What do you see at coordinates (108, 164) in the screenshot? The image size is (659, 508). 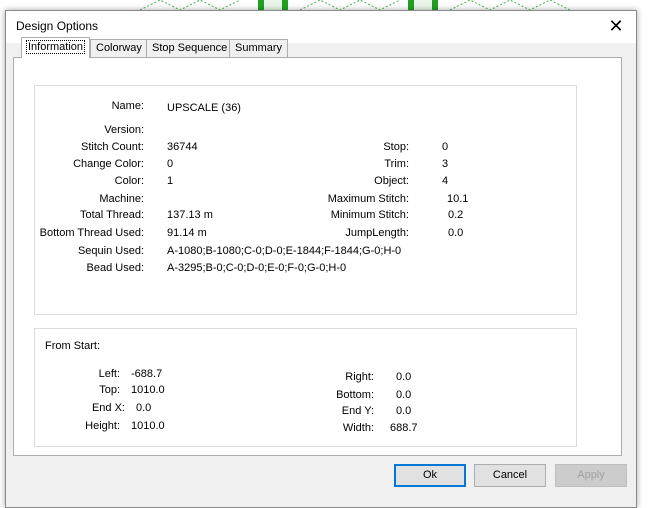 I see `change-color-label: Change Color:` at bounding box center [108, 164].